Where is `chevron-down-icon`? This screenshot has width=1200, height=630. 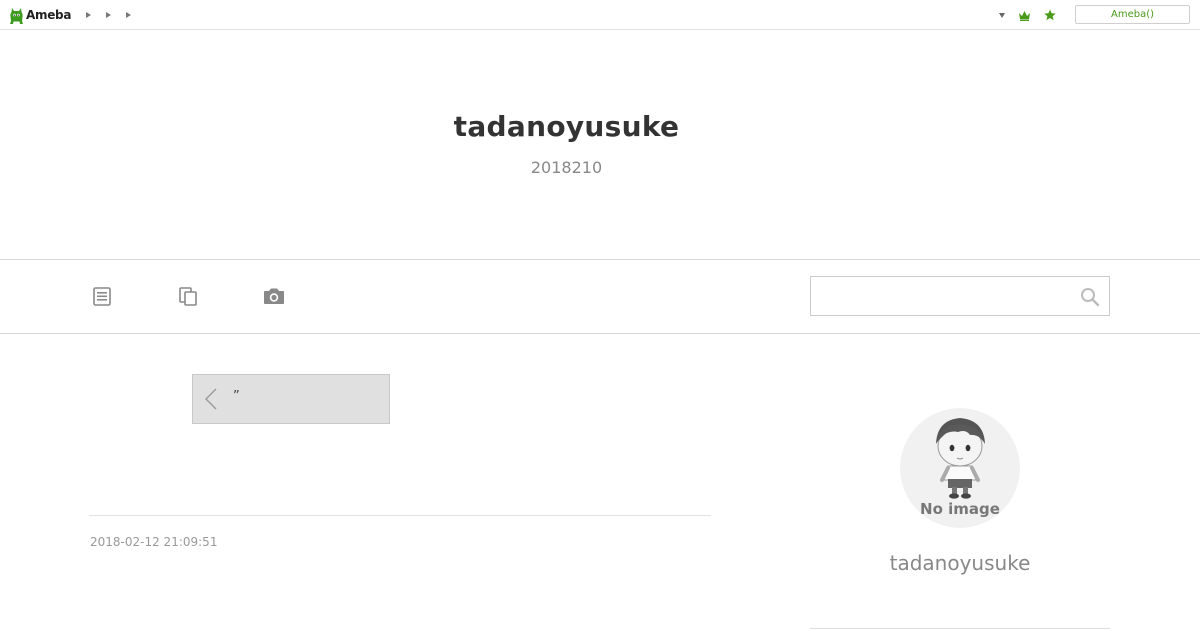 chevron-down-icon is located at coordinates (1002, 15).